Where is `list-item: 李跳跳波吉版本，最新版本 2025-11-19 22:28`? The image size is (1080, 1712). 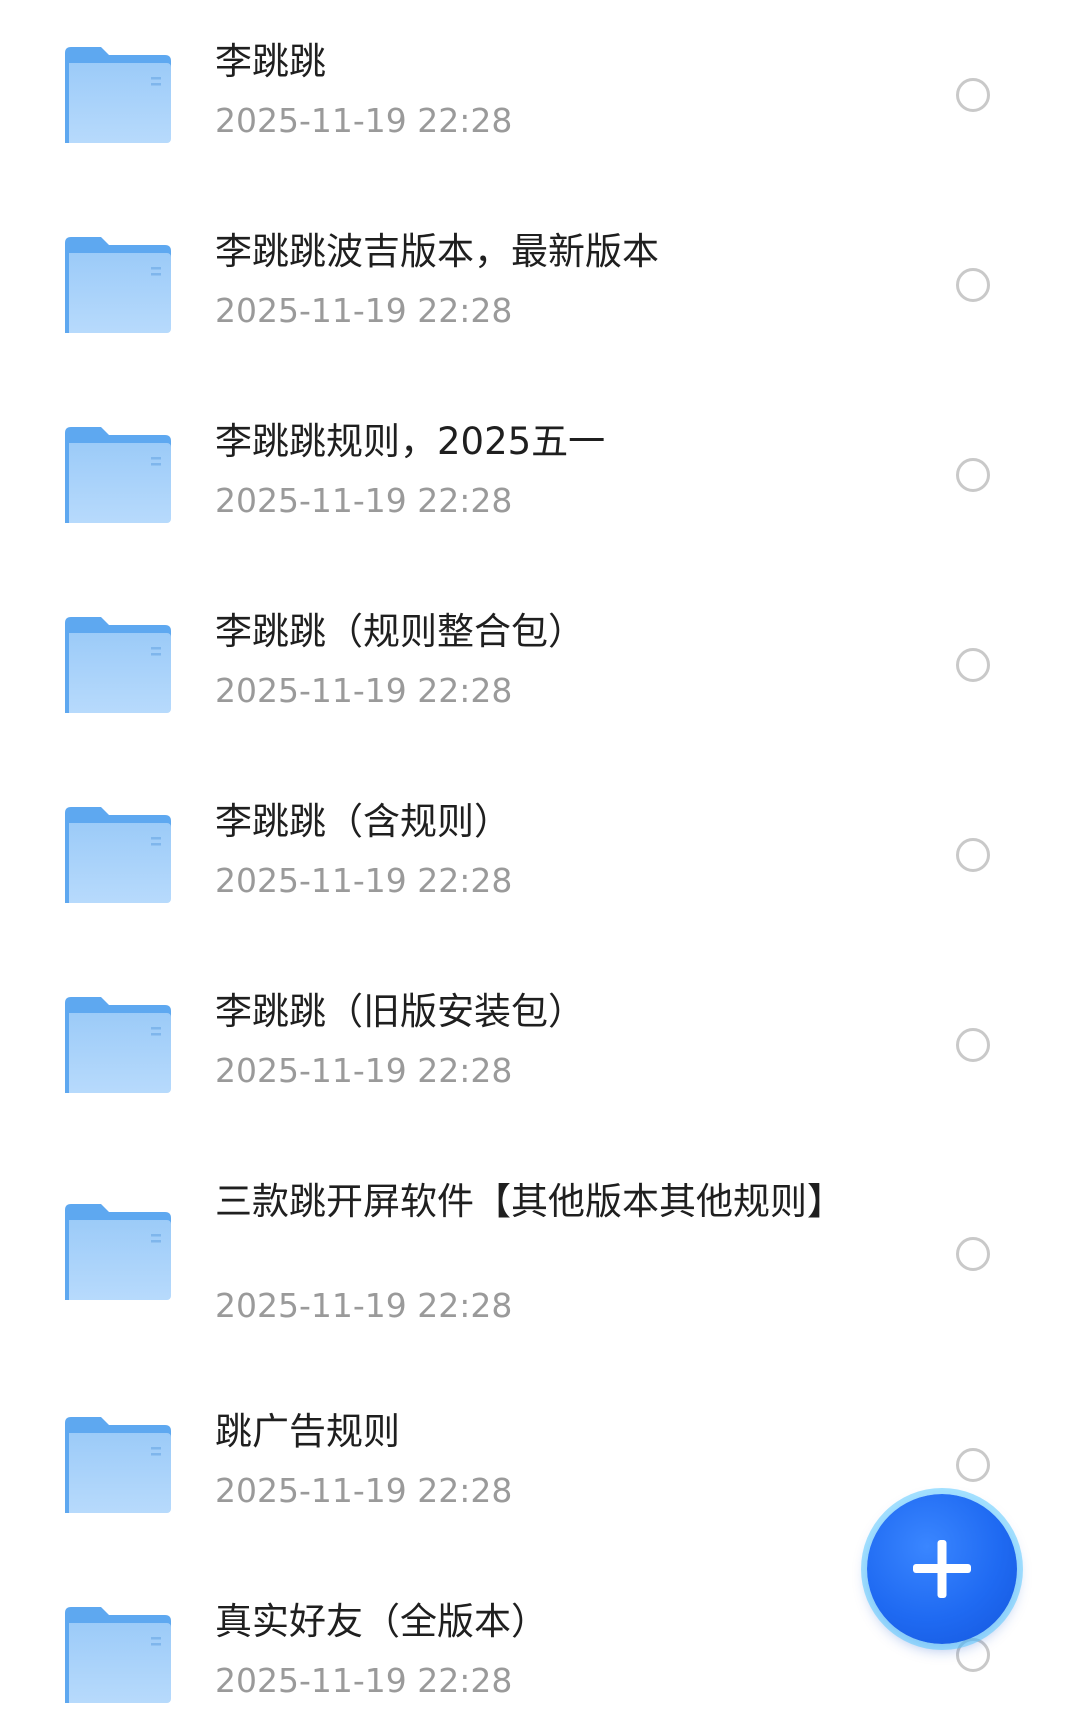 list-item: 李跳跳波吉版本，最新版本 2025-11-19 22:28 is located at coordinates (540, 285).